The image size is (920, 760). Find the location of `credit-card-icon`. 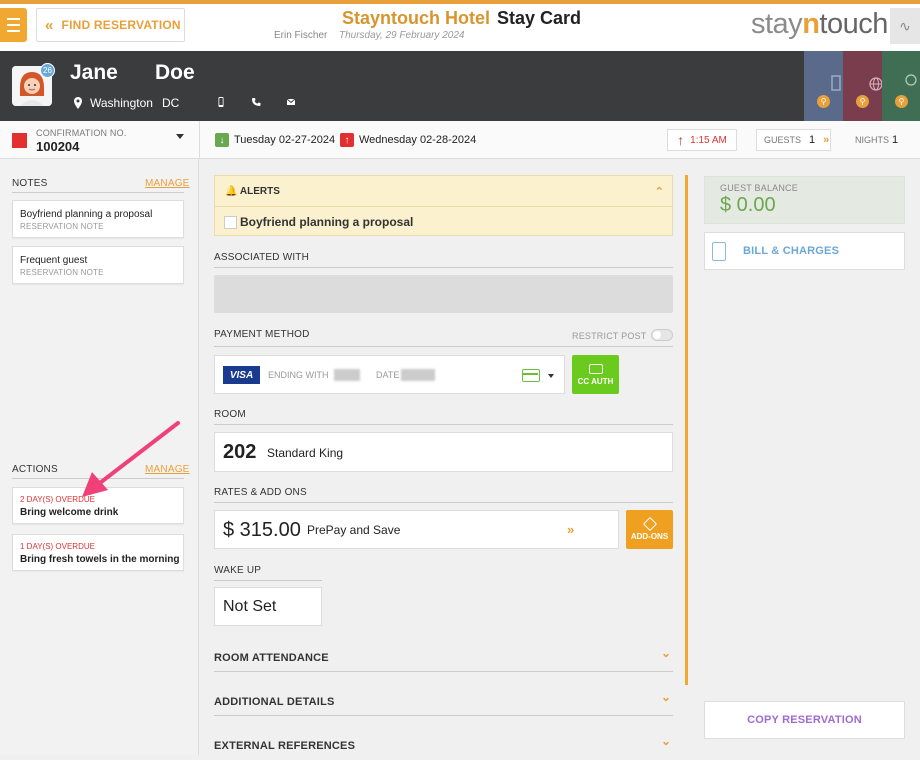

credit-card-icon is located at coordinates (595, 368).